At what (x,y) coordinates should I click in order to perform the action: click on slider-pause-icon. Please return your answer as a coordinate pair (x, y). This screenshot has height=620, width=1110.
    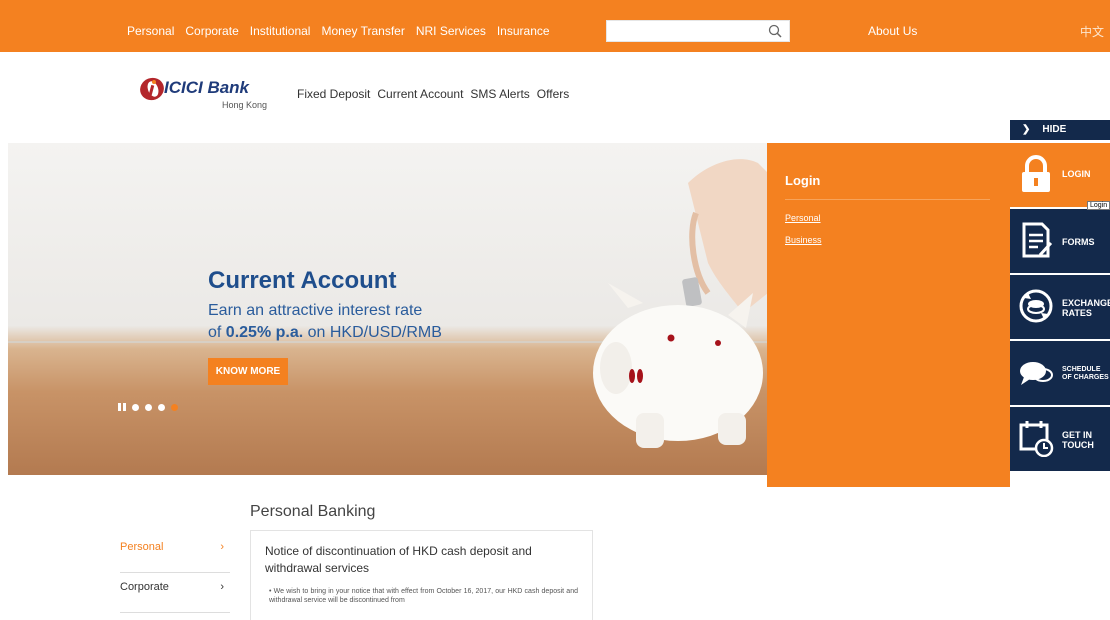
    Looking at the image, I should click on (122, 407).